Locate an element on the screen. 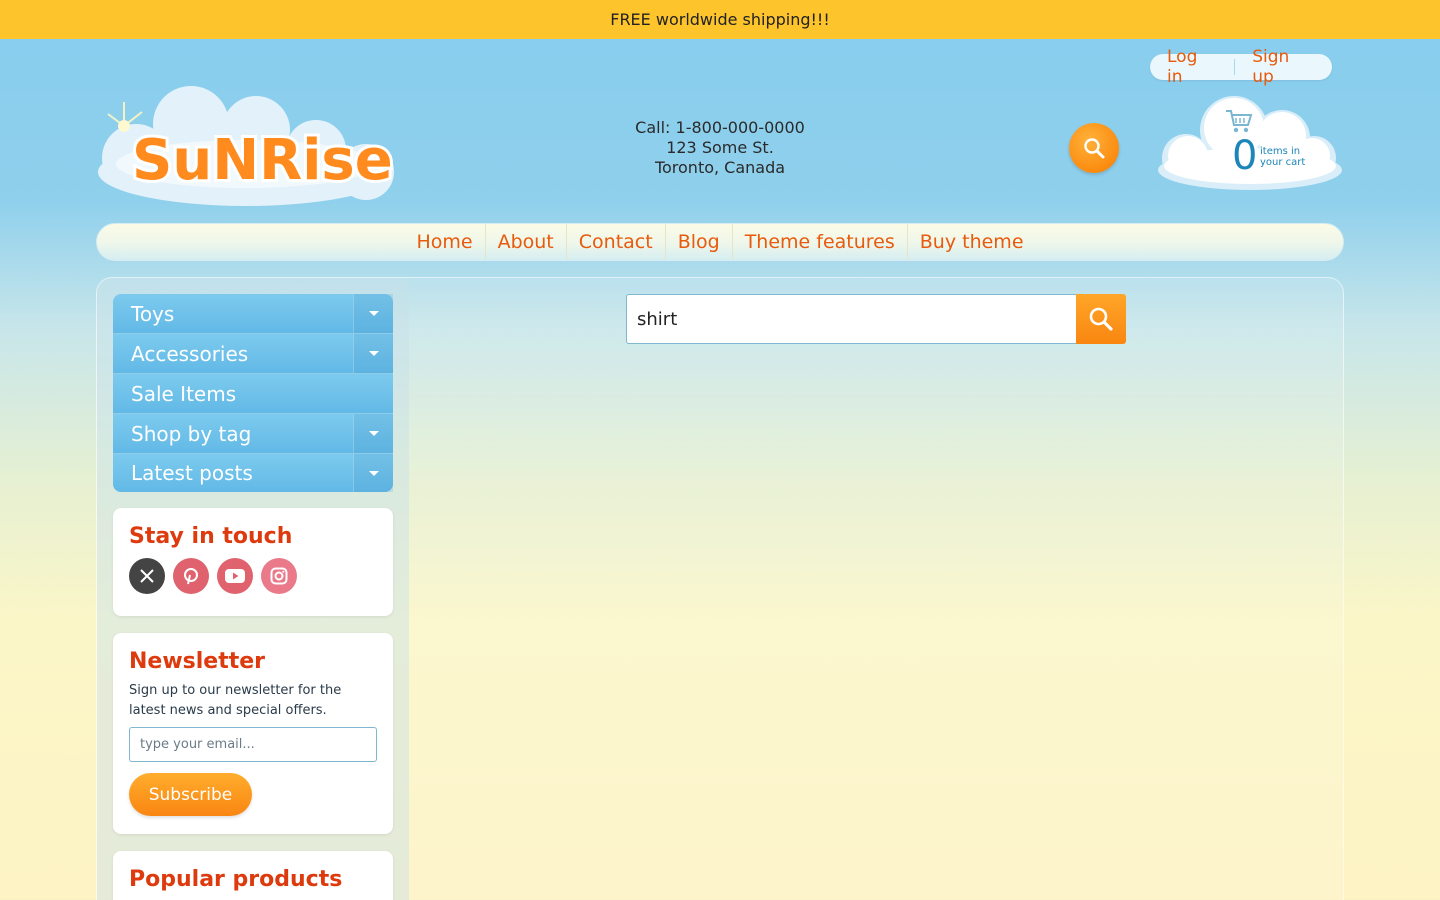 This screenshot has height=900, width=1440. sidebar-item-label: Toys is located at coordinates (153, 314).